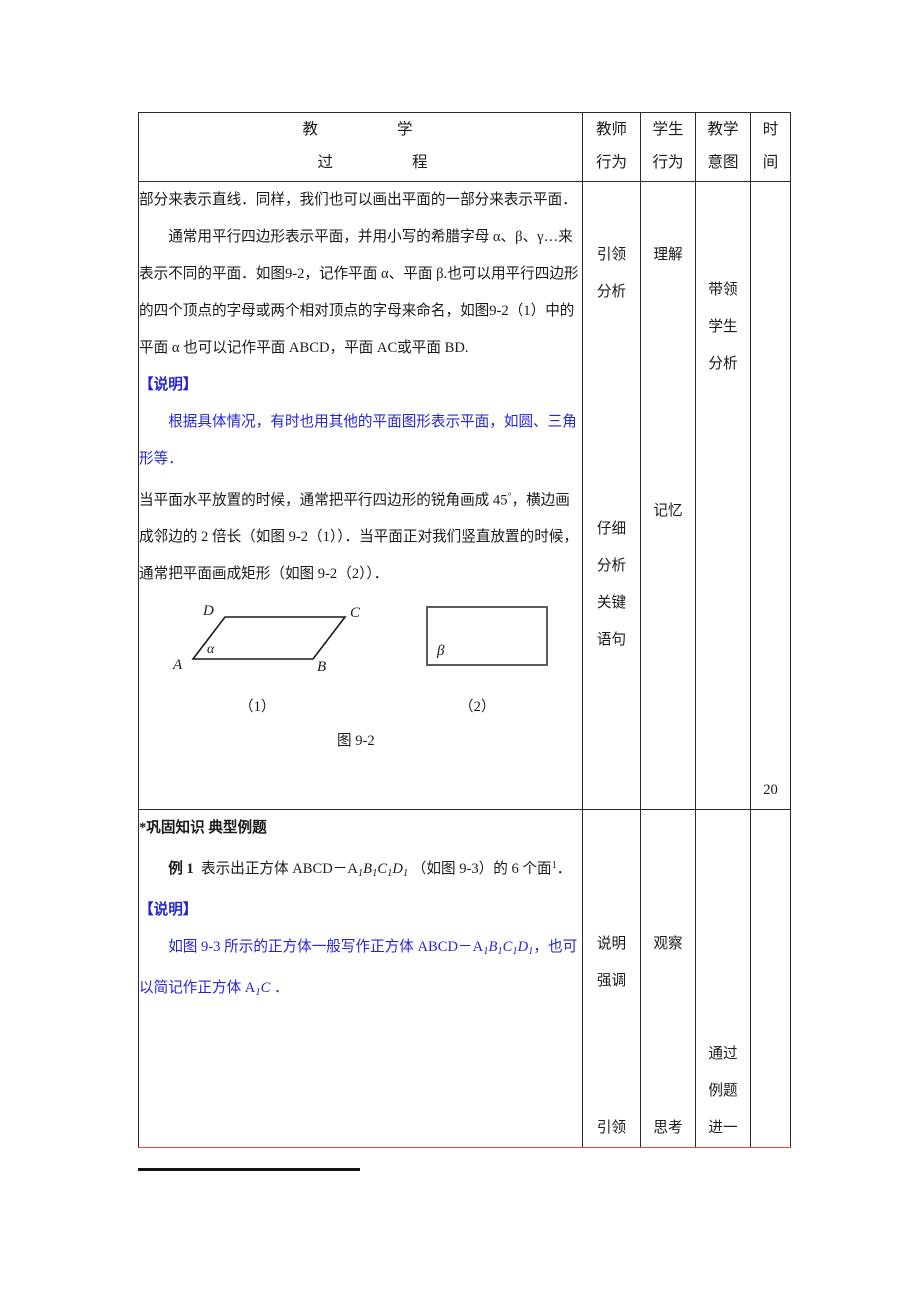 Image resolution: width=920 pixels, height=1302 pixels. Describe the element at coordinates (358, 200) in the screenshot. I see `paragraph-intro: 部分来表示直线．同样，我们也可以画出平面的一部分来表示平面．` at that location.